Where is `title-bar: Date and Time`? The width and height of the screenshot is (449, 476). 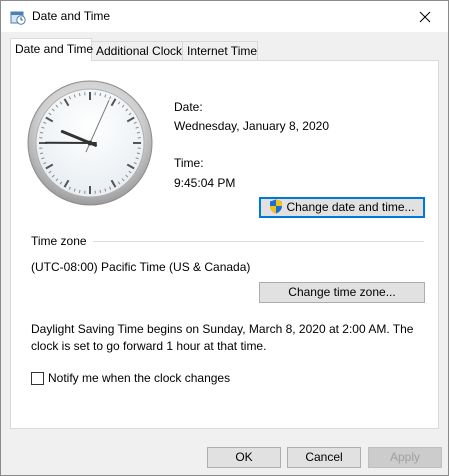
title-bar: Date and Time is located at coordinates (224, 16).